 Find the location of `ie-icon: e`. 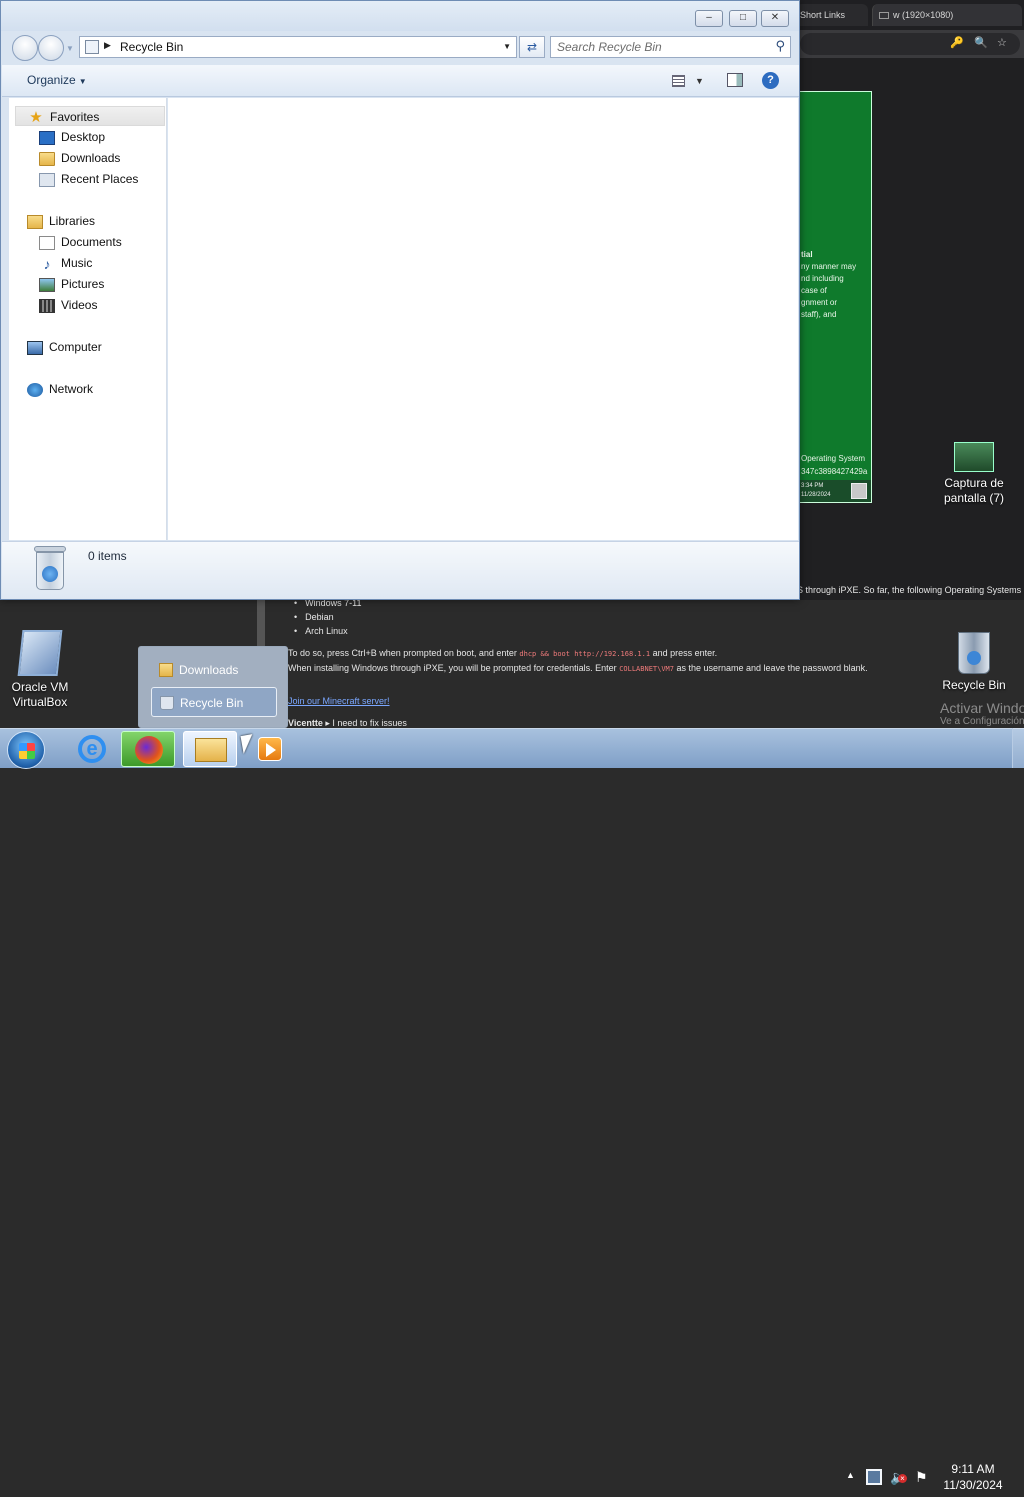

ie-icon: e is located at coordinates (92, 749).